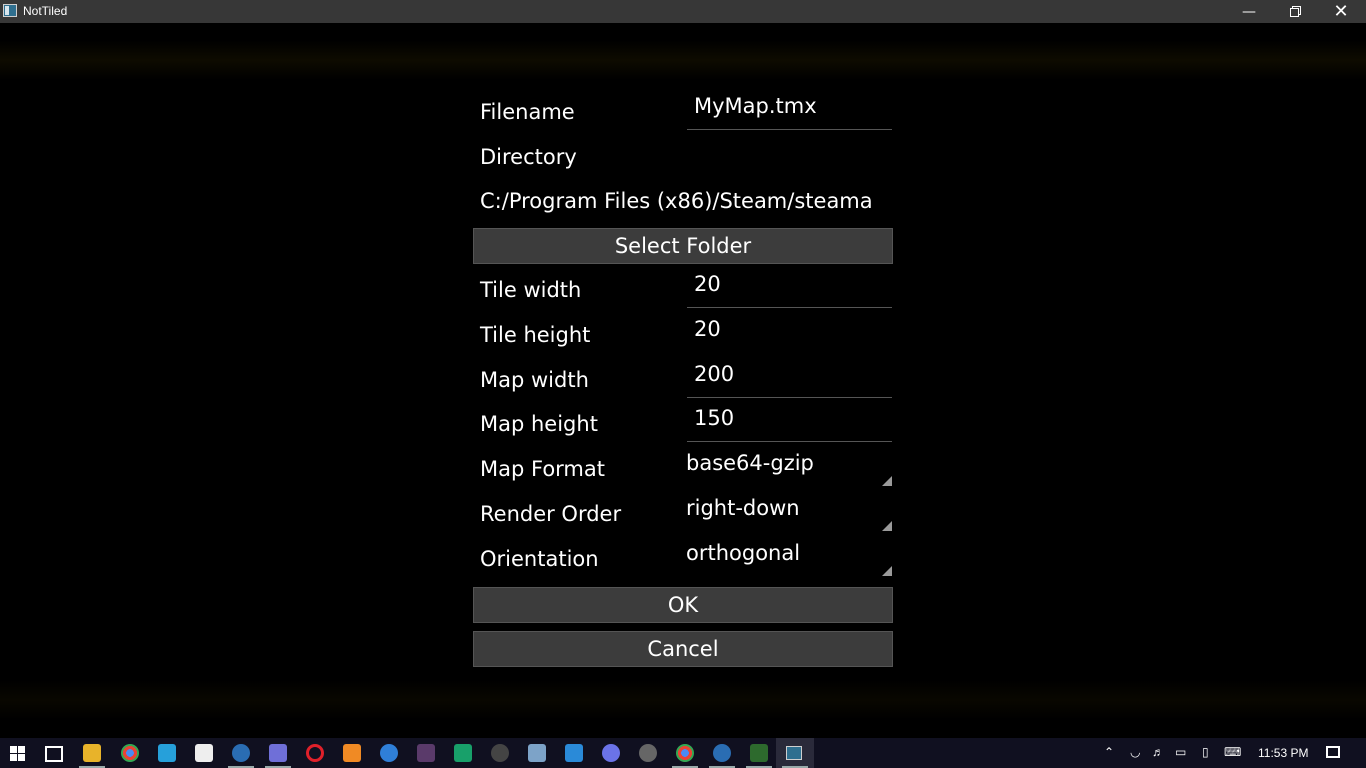 Image resolution: width=1366 pixels, height=768 pixels. Describe the element at coordinates (743, 553) in the screenshot. I see `orientation-value: orthogonal` at that location.